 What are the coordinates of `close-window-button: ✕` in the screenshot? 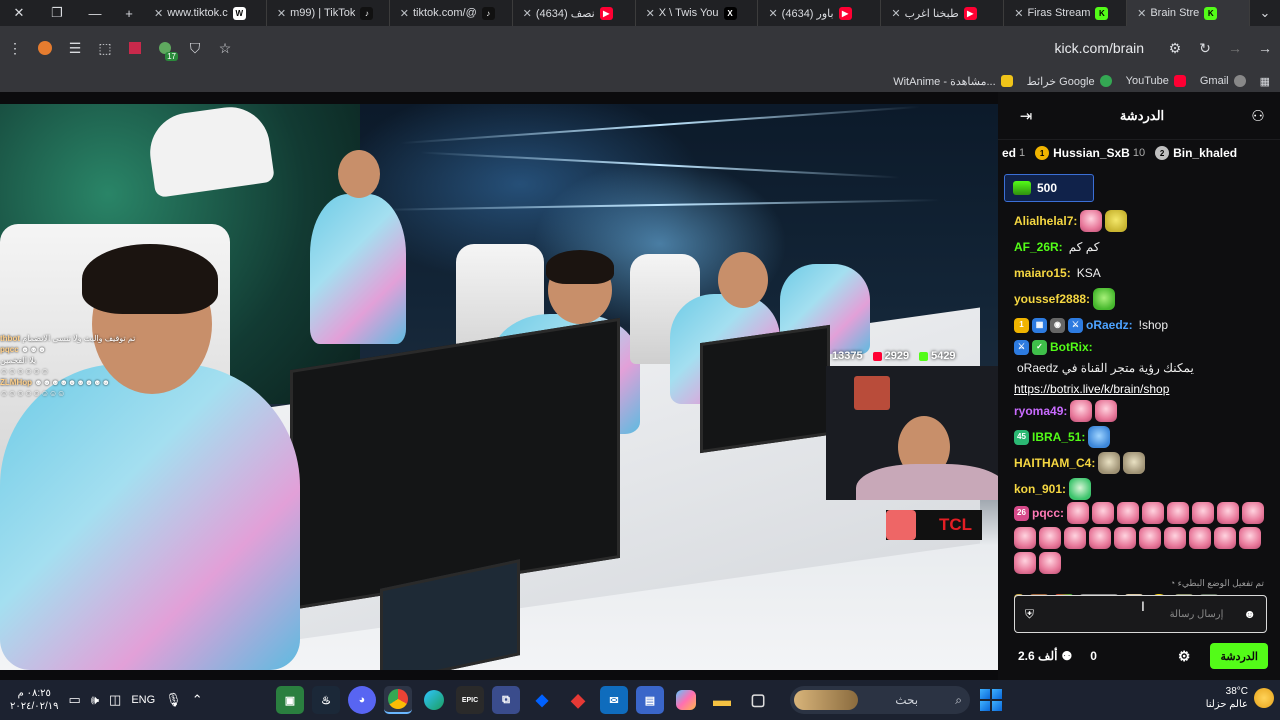 It's located at (19, 13).